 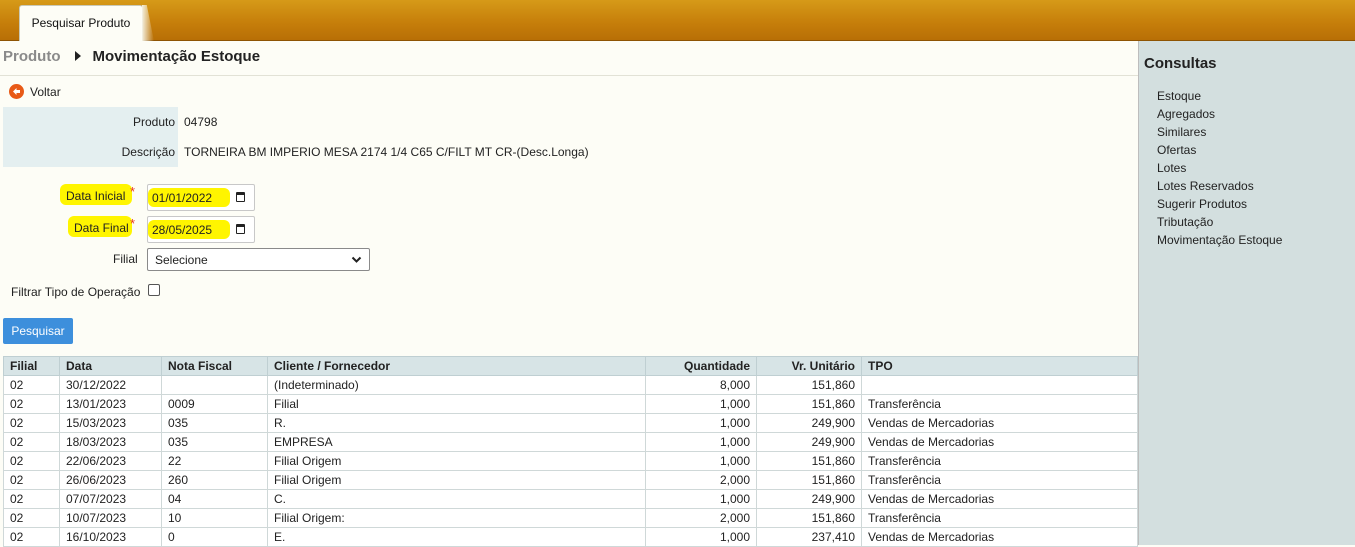 What do you see at coordinates (214, 480) in the screenshot?
I see `table-cell: 260` at bounding box center [214, 480].